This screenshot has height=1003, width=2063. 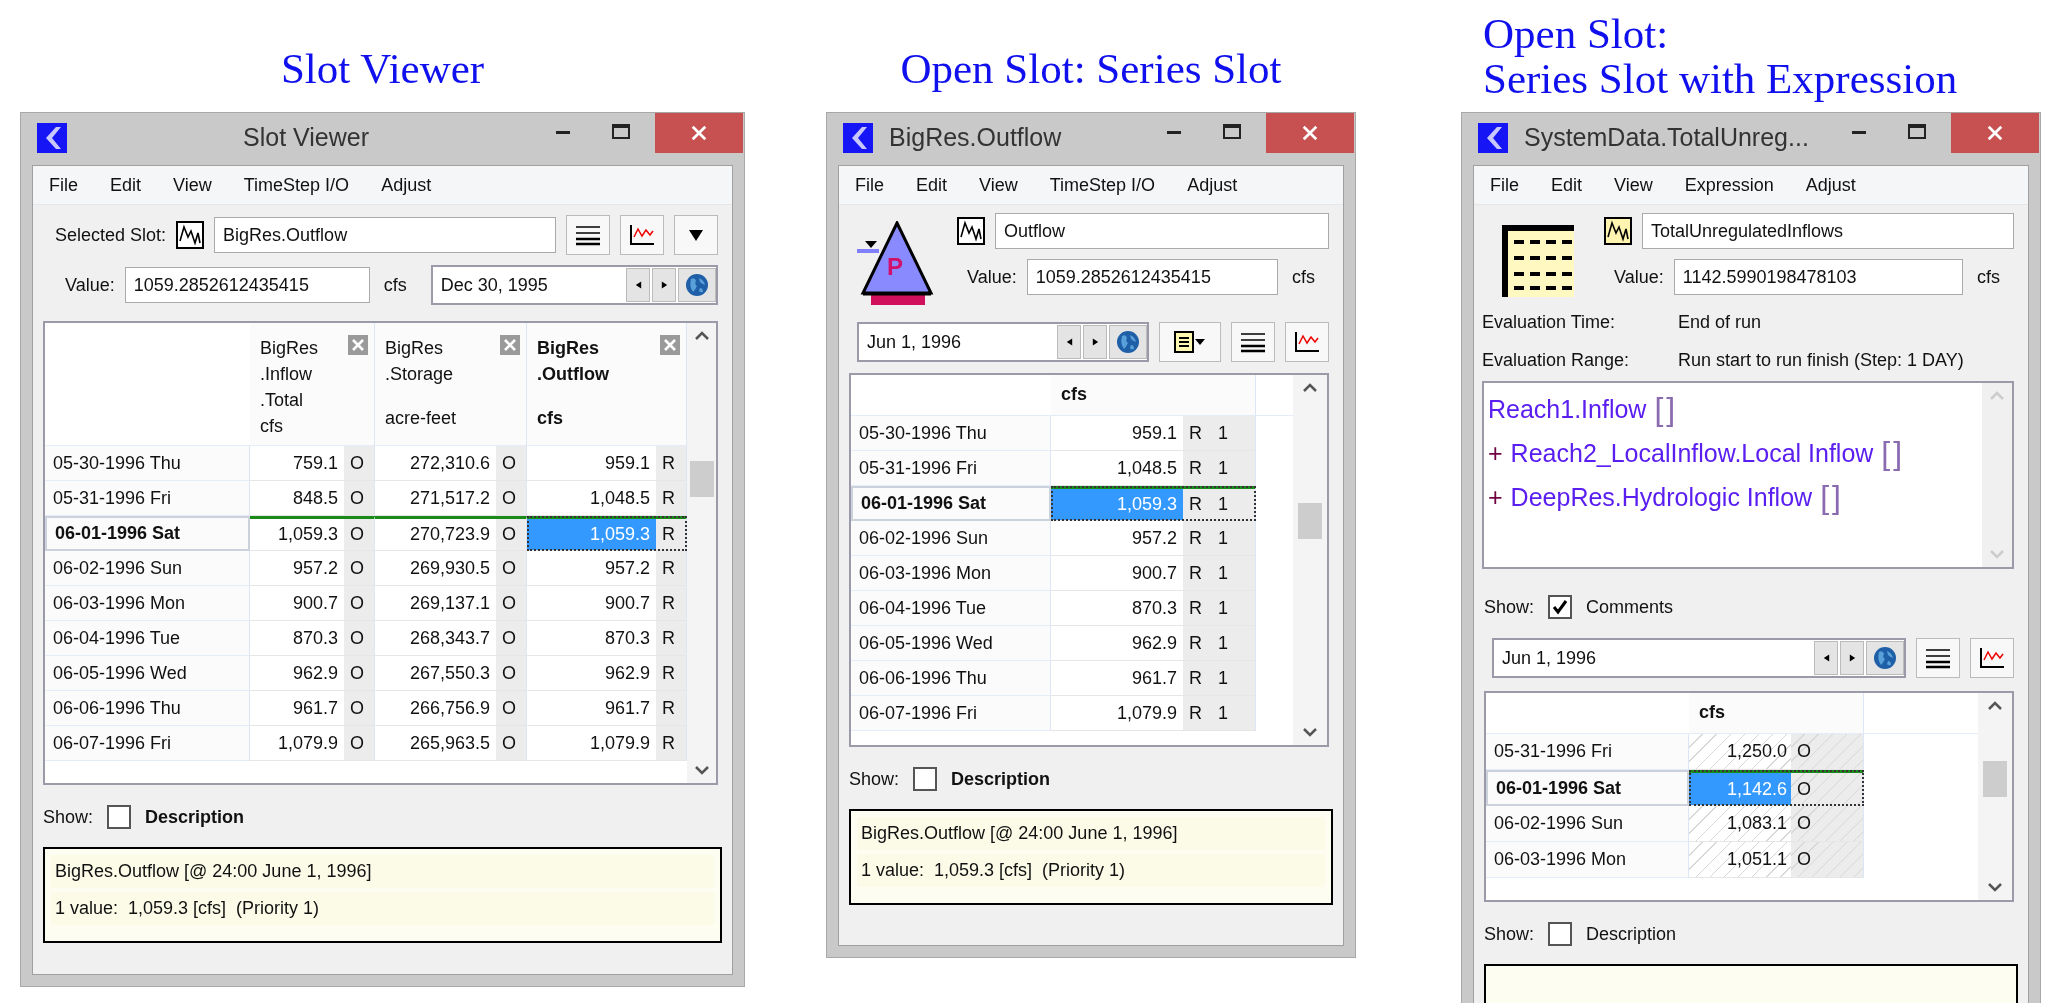 What do you see at coordinates (1692, 453) in the screenshot?
I see `slot-reference: Reach2_LocalInflow.Local Inflow` at bounding box center [1692, 453].